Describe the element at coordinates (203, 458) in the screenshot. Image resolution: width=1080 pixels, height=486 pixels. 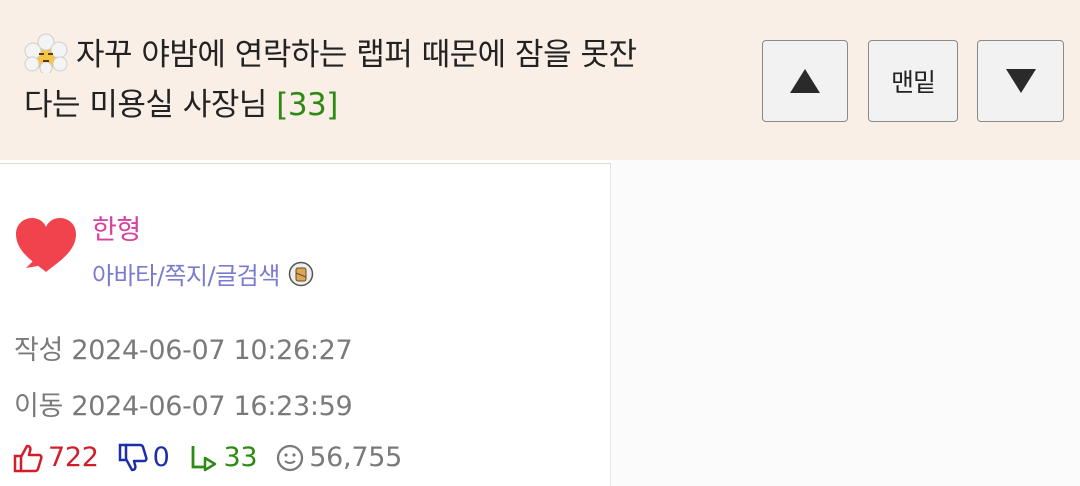
I see `reply-arrow-icon` at that location.